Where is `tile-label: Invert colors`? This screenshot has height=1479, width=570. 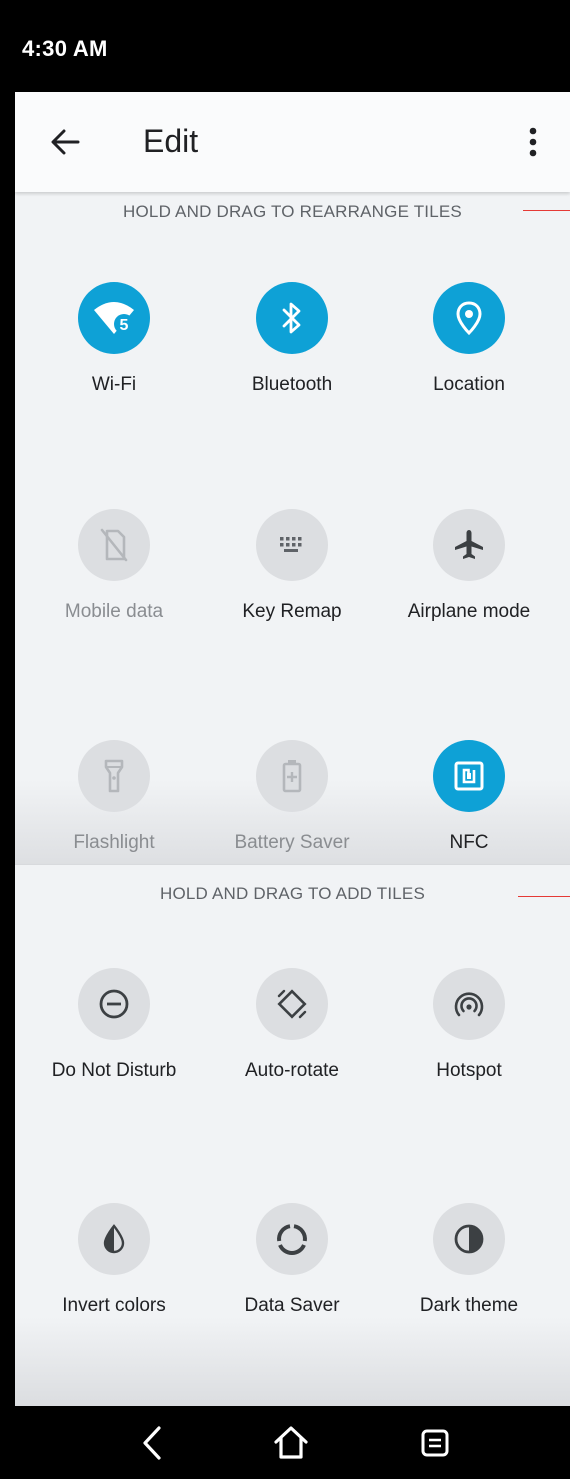 tile-label: Invert colors is located at coordinates (114, 1305).